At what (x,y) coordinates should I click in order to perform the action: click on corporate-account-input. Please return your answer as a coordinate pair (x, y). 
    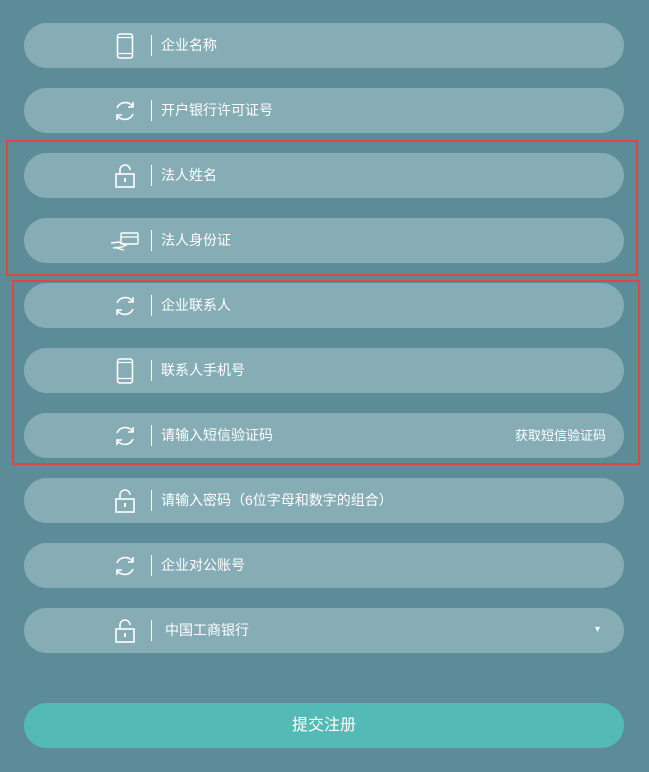
    Looking at the image, I should click on (331, 565).